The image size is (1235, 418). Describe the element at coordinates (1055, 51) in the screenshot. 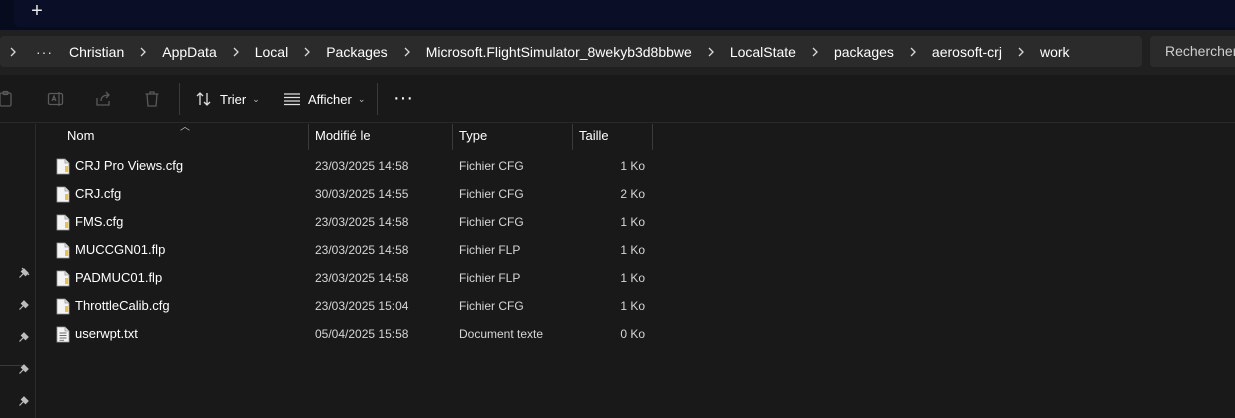

I see `breadcrumb-item: work` at that location.